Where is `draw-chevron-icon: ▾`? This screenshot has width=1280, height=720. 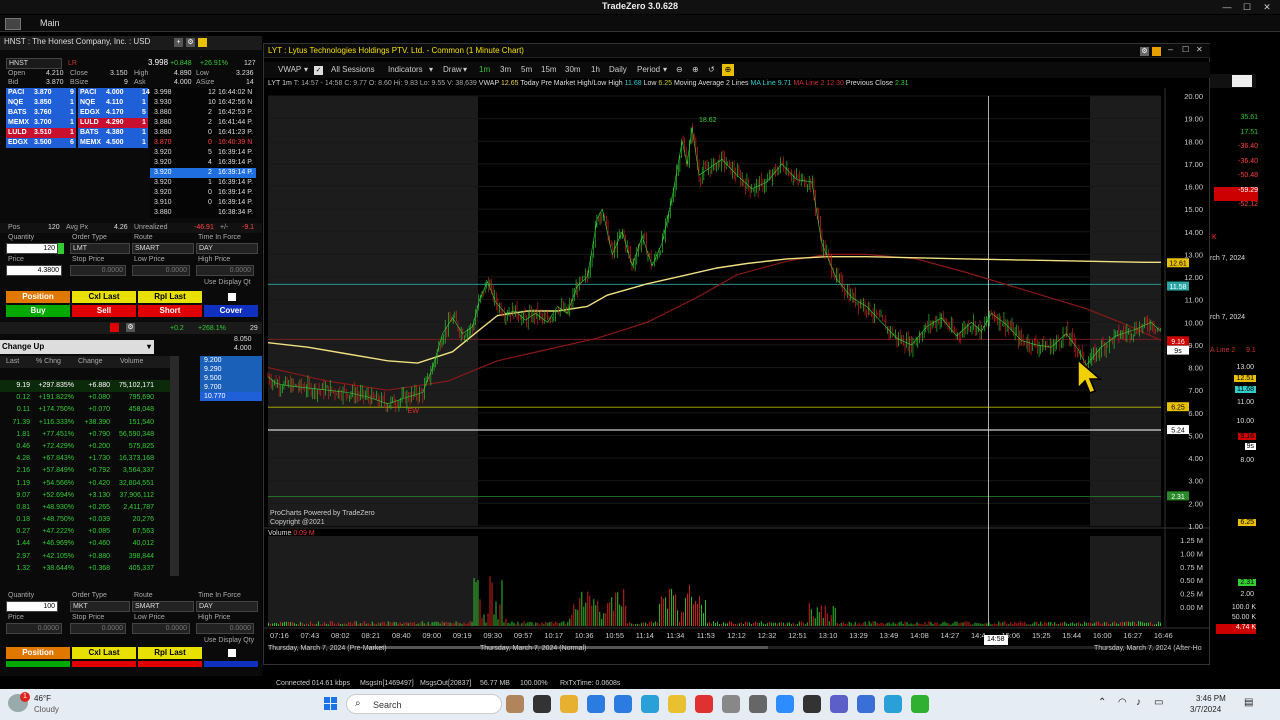
draw-chevron-icon: ▾ is located at coordinates (465, 70).